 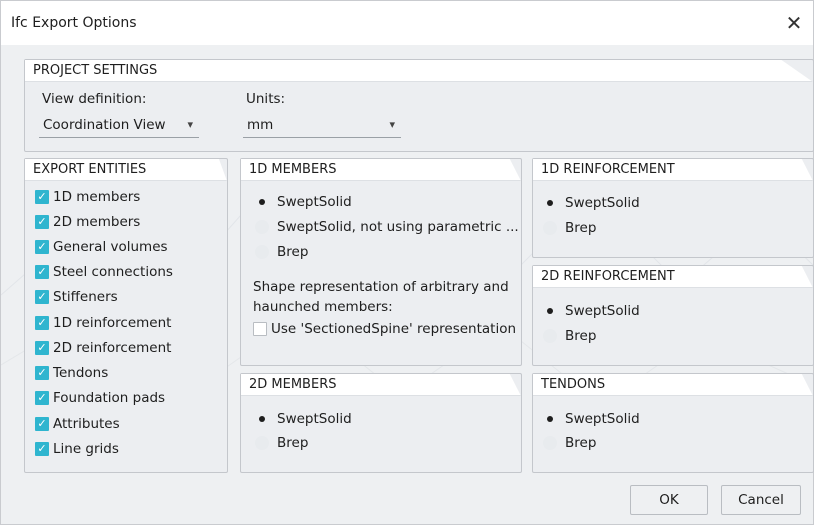 What do you see at coordinates (94, 99) in the screenshot?
I see `view-definition-label: View definition:` at bounding box center [94, 99].